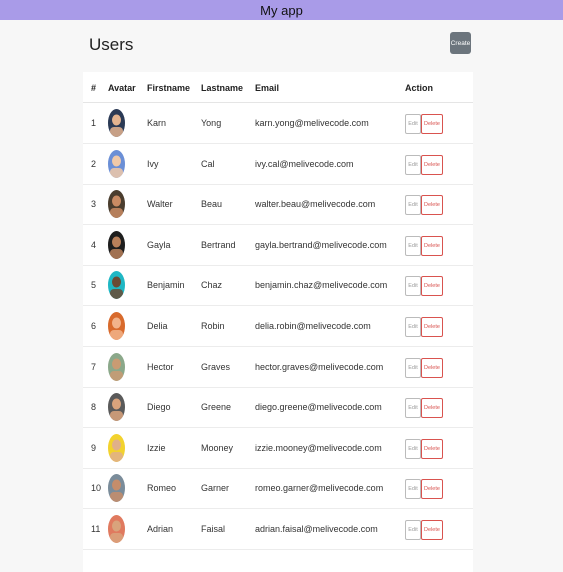 The image size is (563, 572). I want to click on email-cell: delia.robin@melivecode.com, so click(313, 326).